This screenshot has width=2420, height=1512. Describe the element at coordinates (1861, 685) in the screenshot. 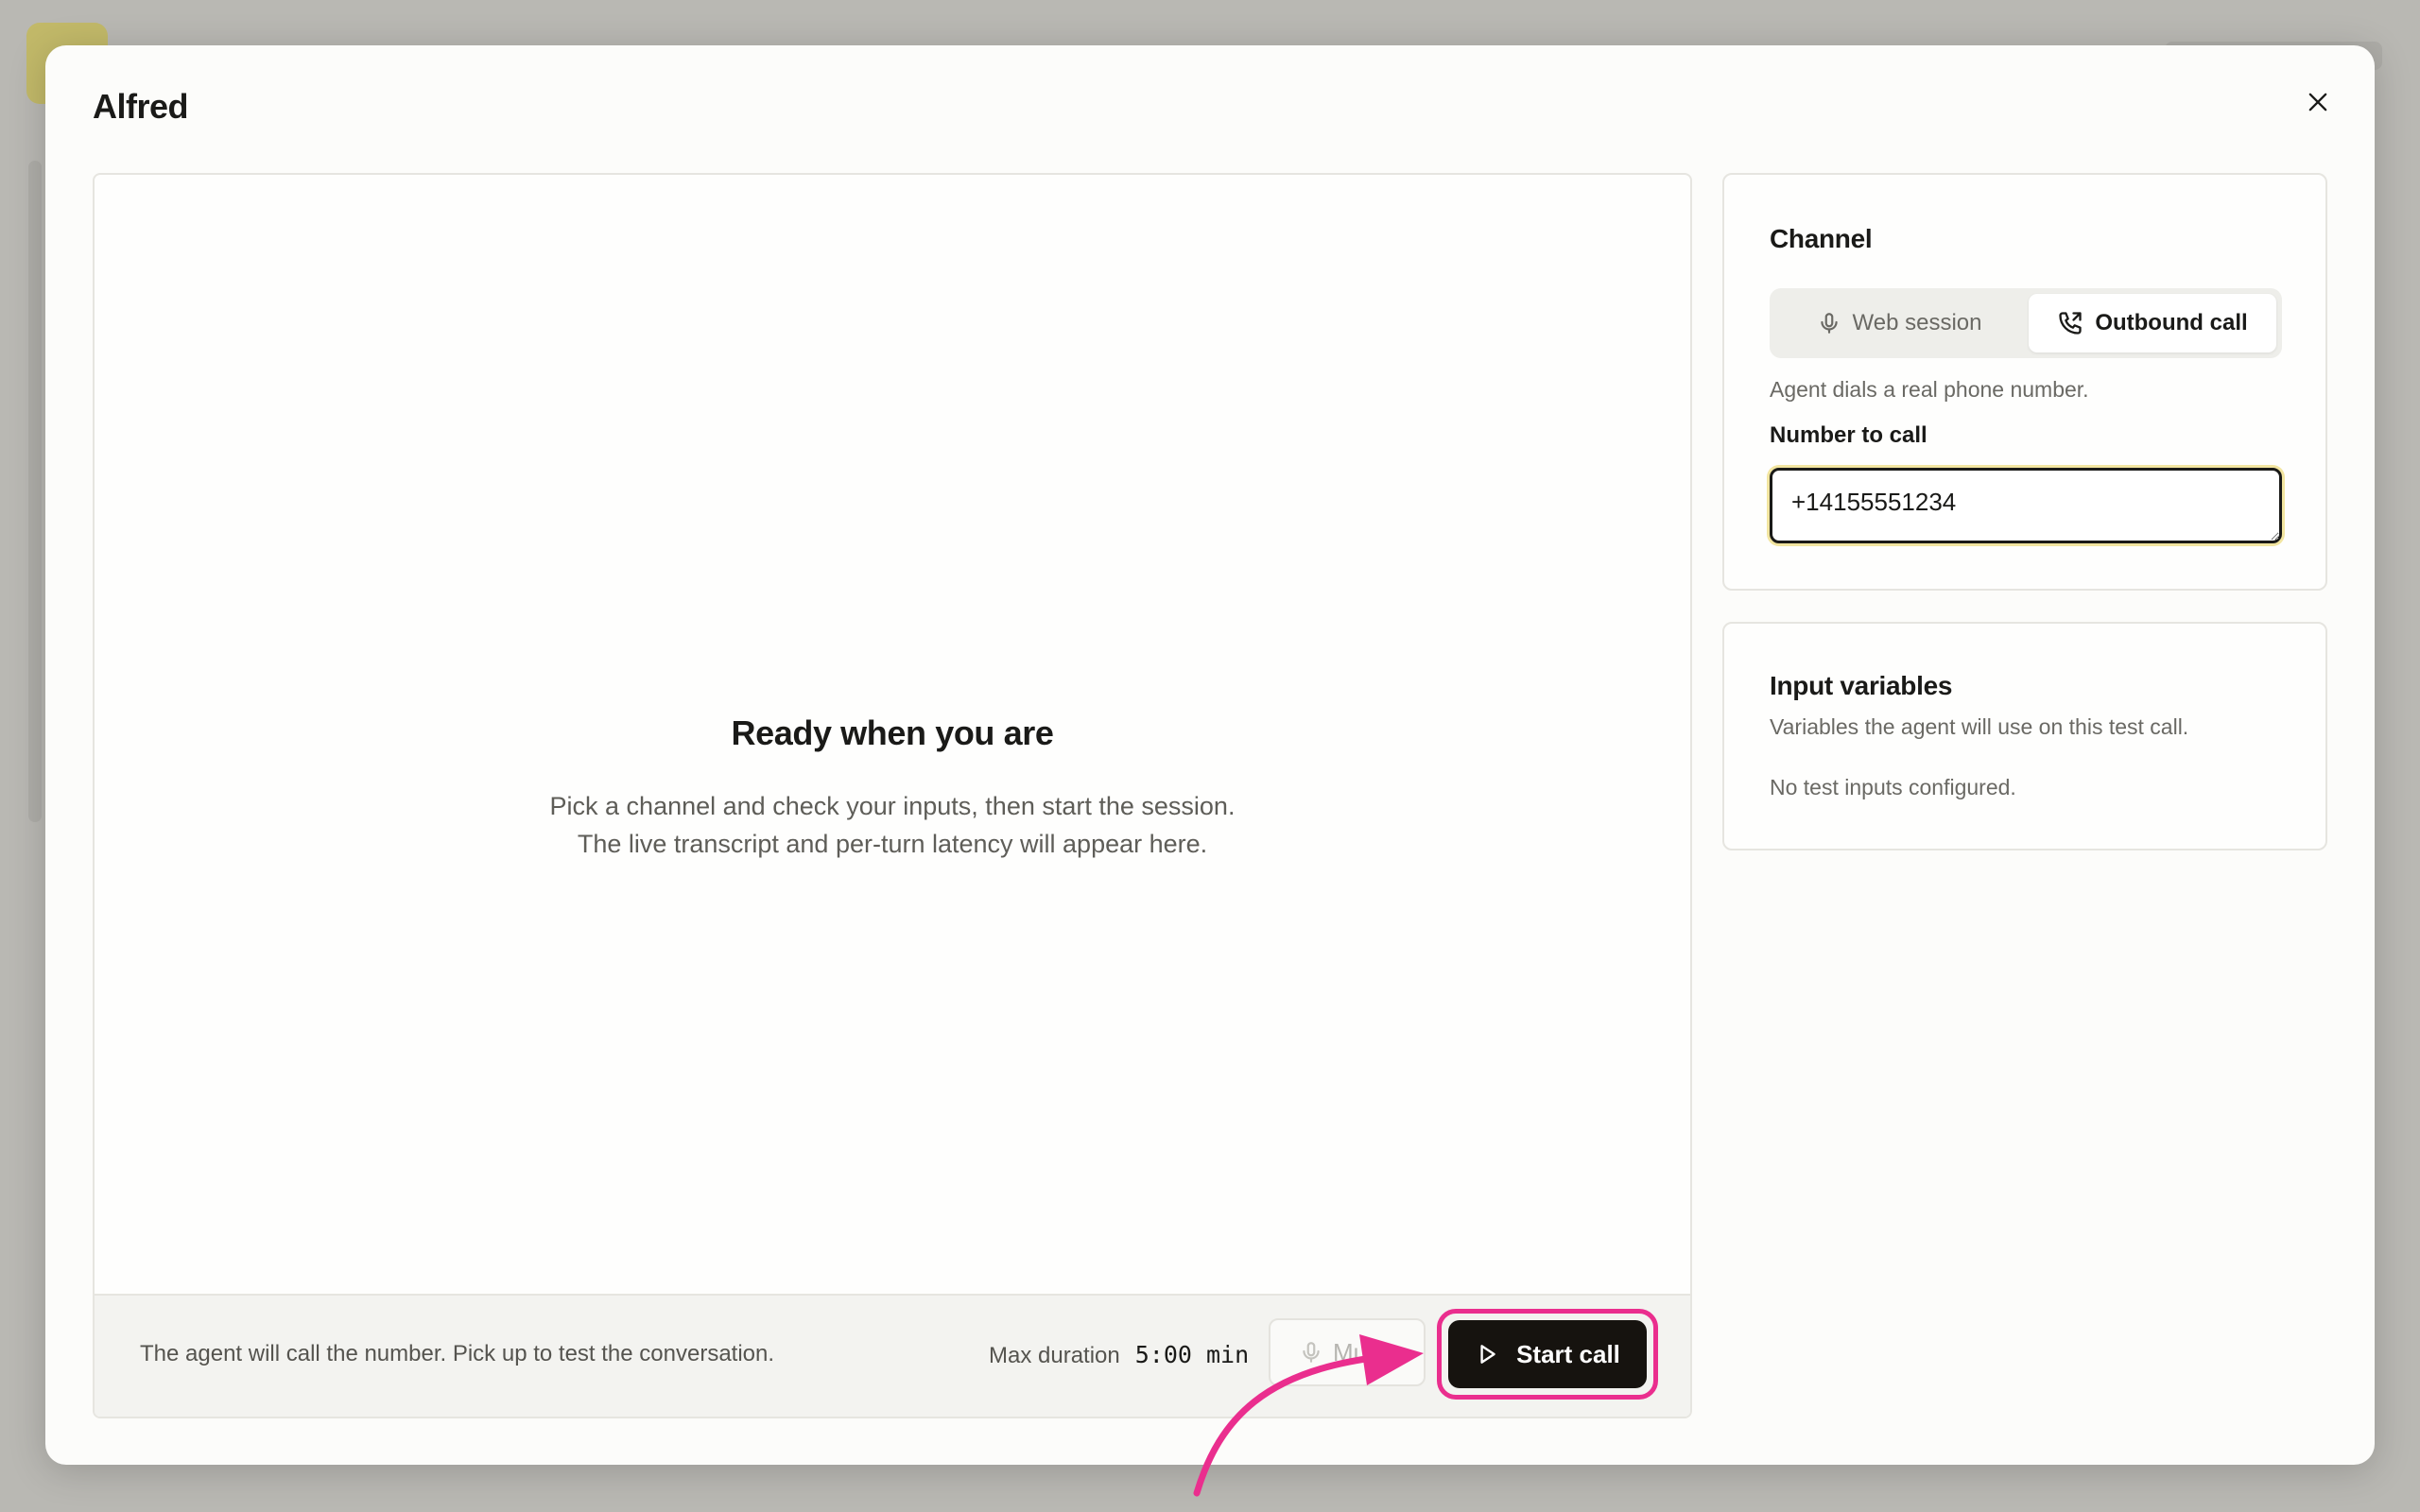

I see `input-variables-title: Input variables` at that location.